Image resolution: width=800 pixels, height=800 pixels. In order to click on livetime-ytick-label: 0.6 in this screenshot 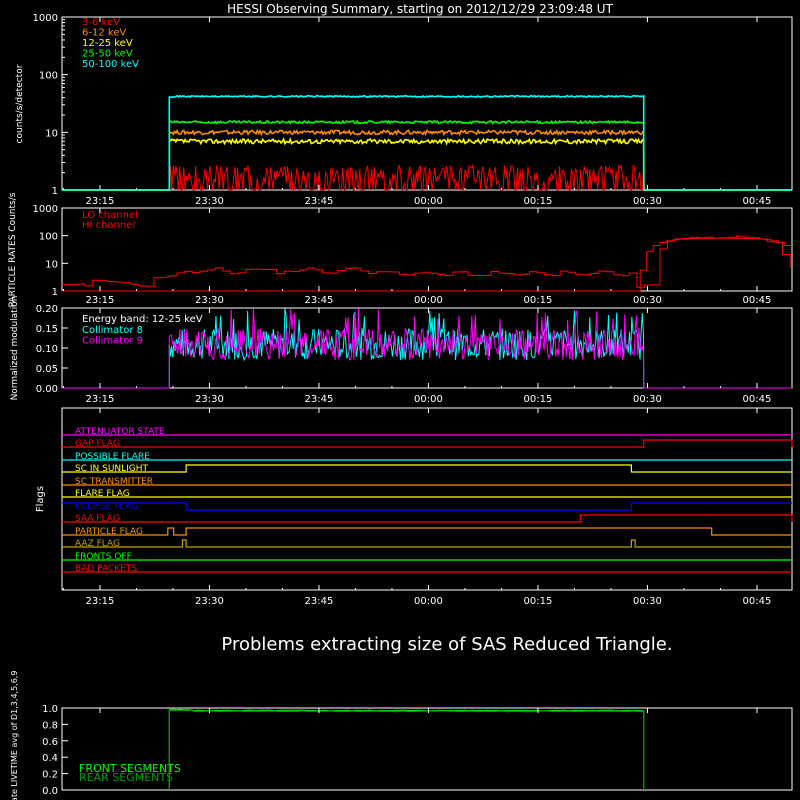, I will do `click(50, 742)`.